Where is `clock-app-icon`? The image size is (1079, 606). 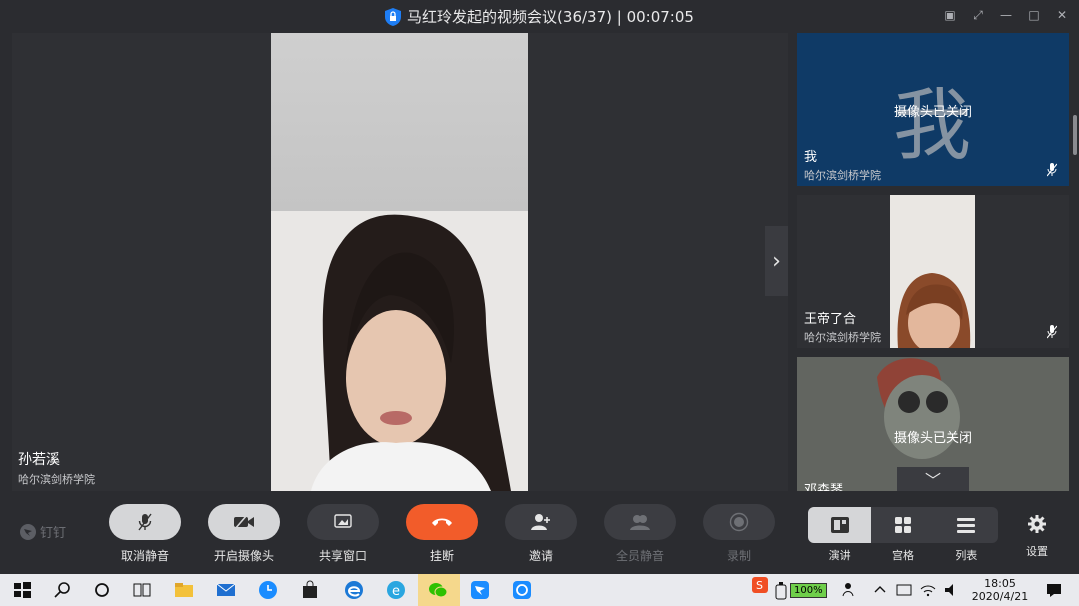 clock-app-icon is located at coordinates (268, 590).